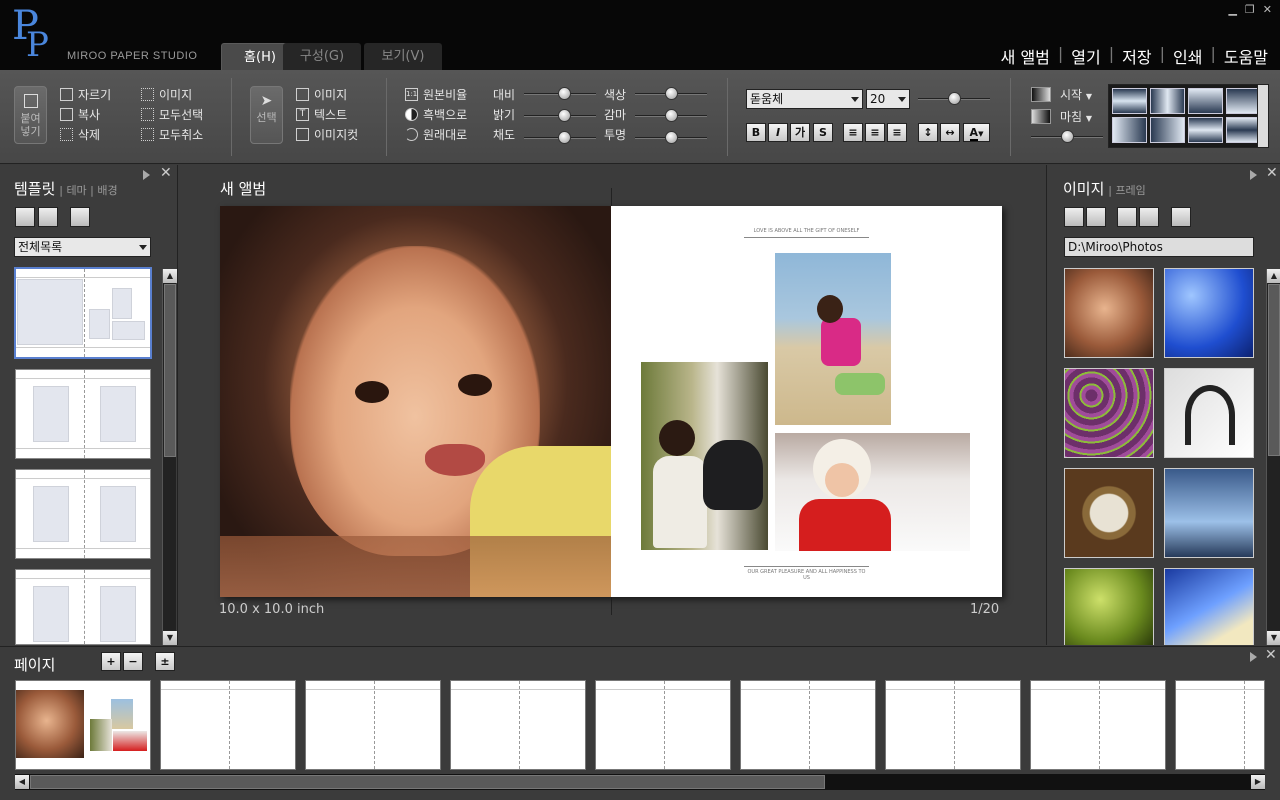 The height and width of the screenshot is (800, 1280). What do you see at coordinates (1109, 513) in the screenshot?
I see `image-thumb-compass` at bounding box center [1109, 513].